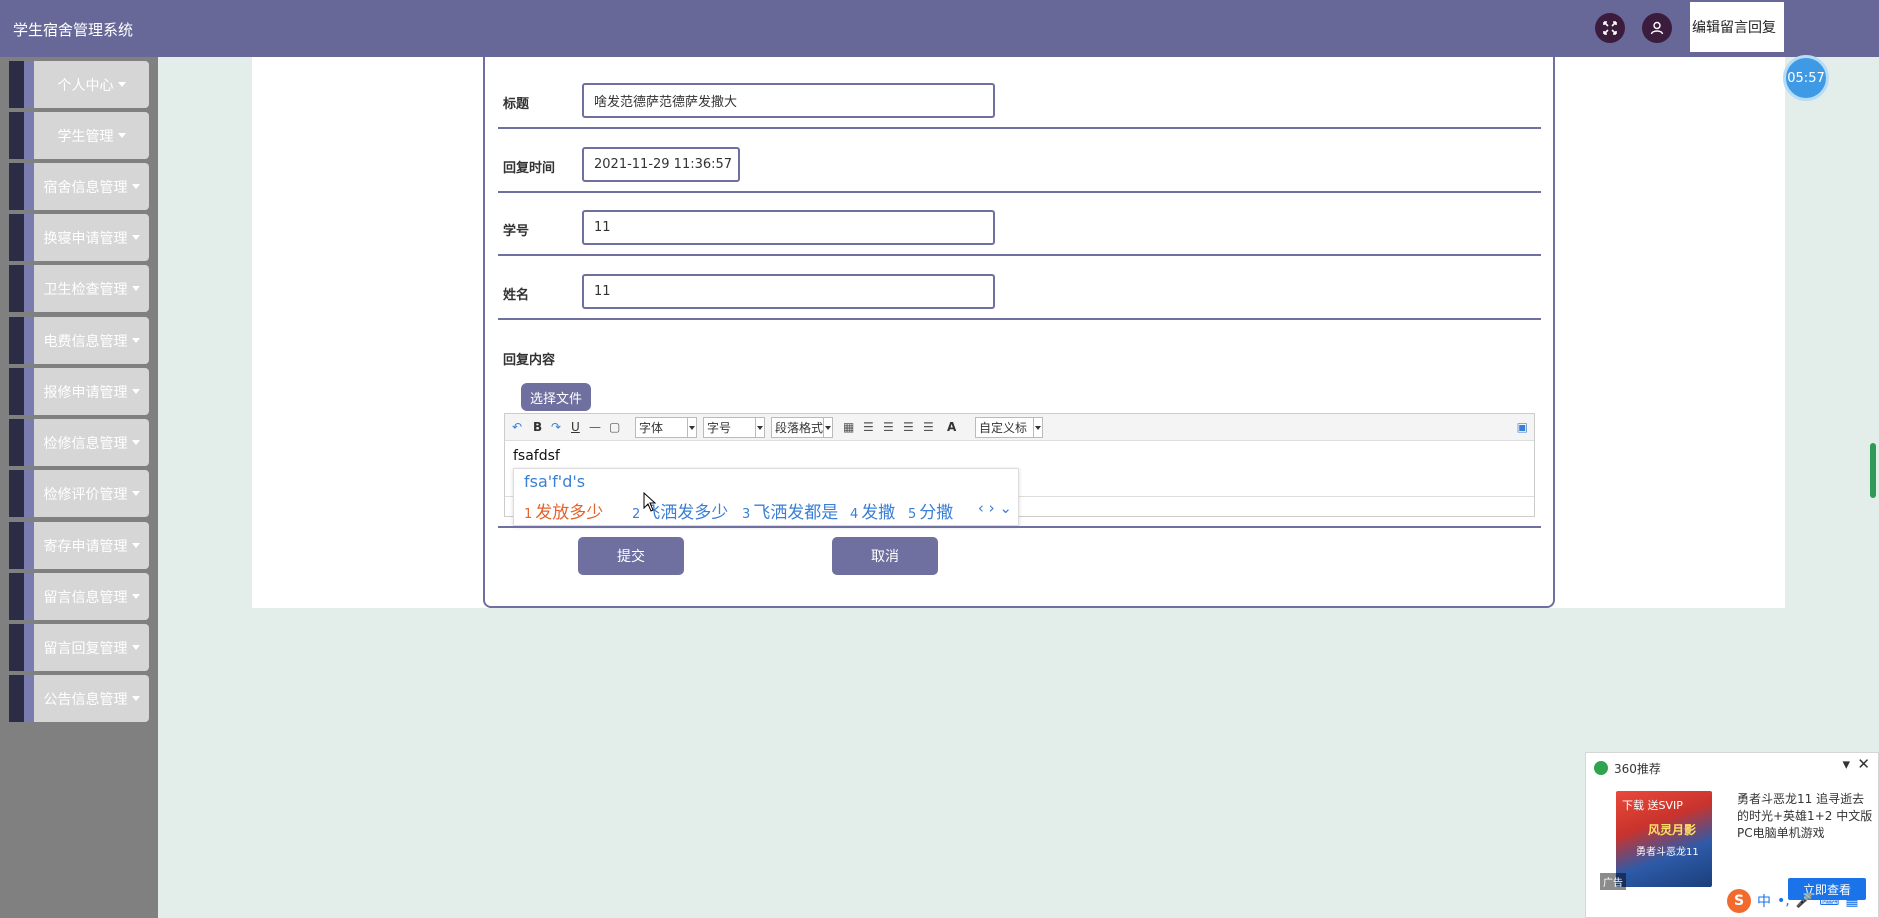 Image resolution: width=1879 pixels, height=918 pixels. What do you see at coordinates (85, 699) in the screenshot?
I see `sidebar-item-label: 公告信息管理` at bounding box center [85, 699].